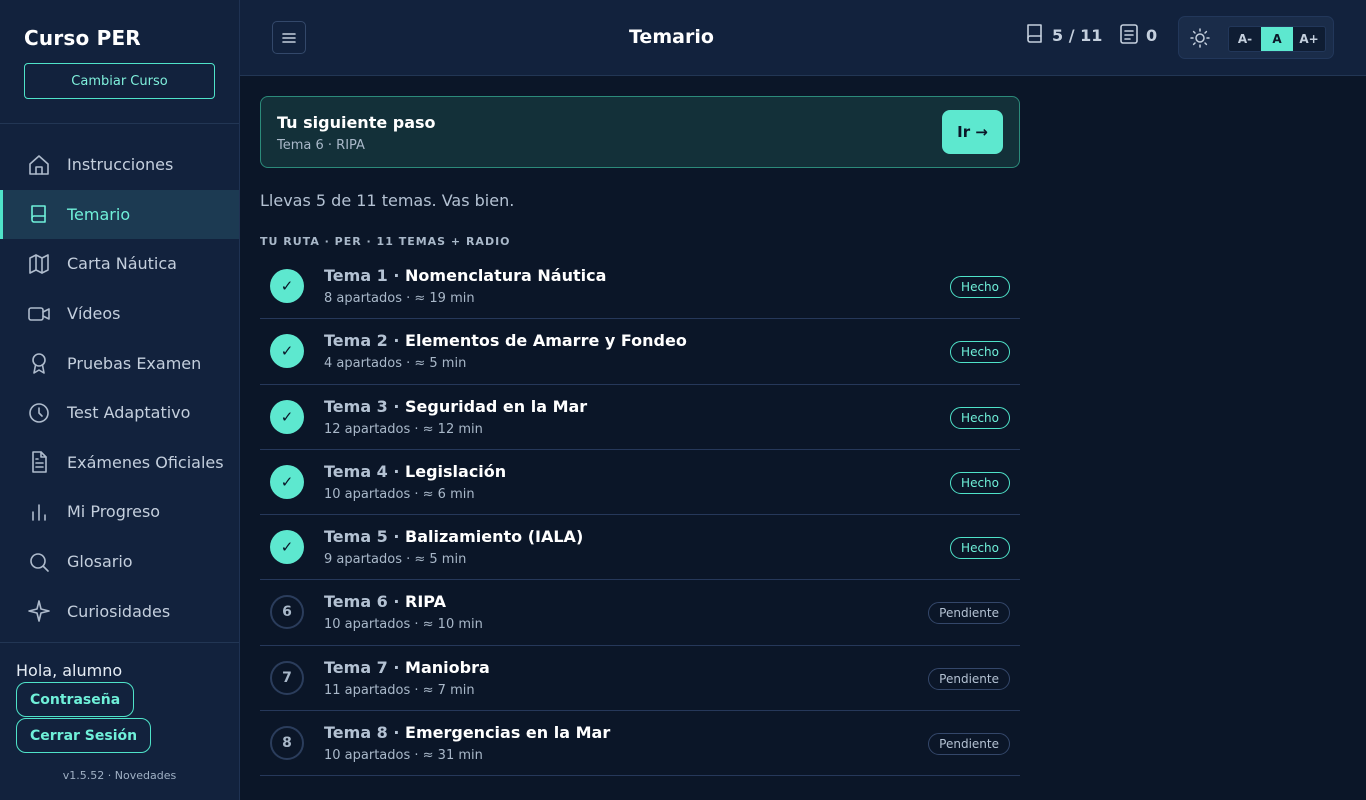 The image size is (1366, 800). Describe the element at coordinates (39, 413) in the screenshot. I see `clock-icon` at that location.